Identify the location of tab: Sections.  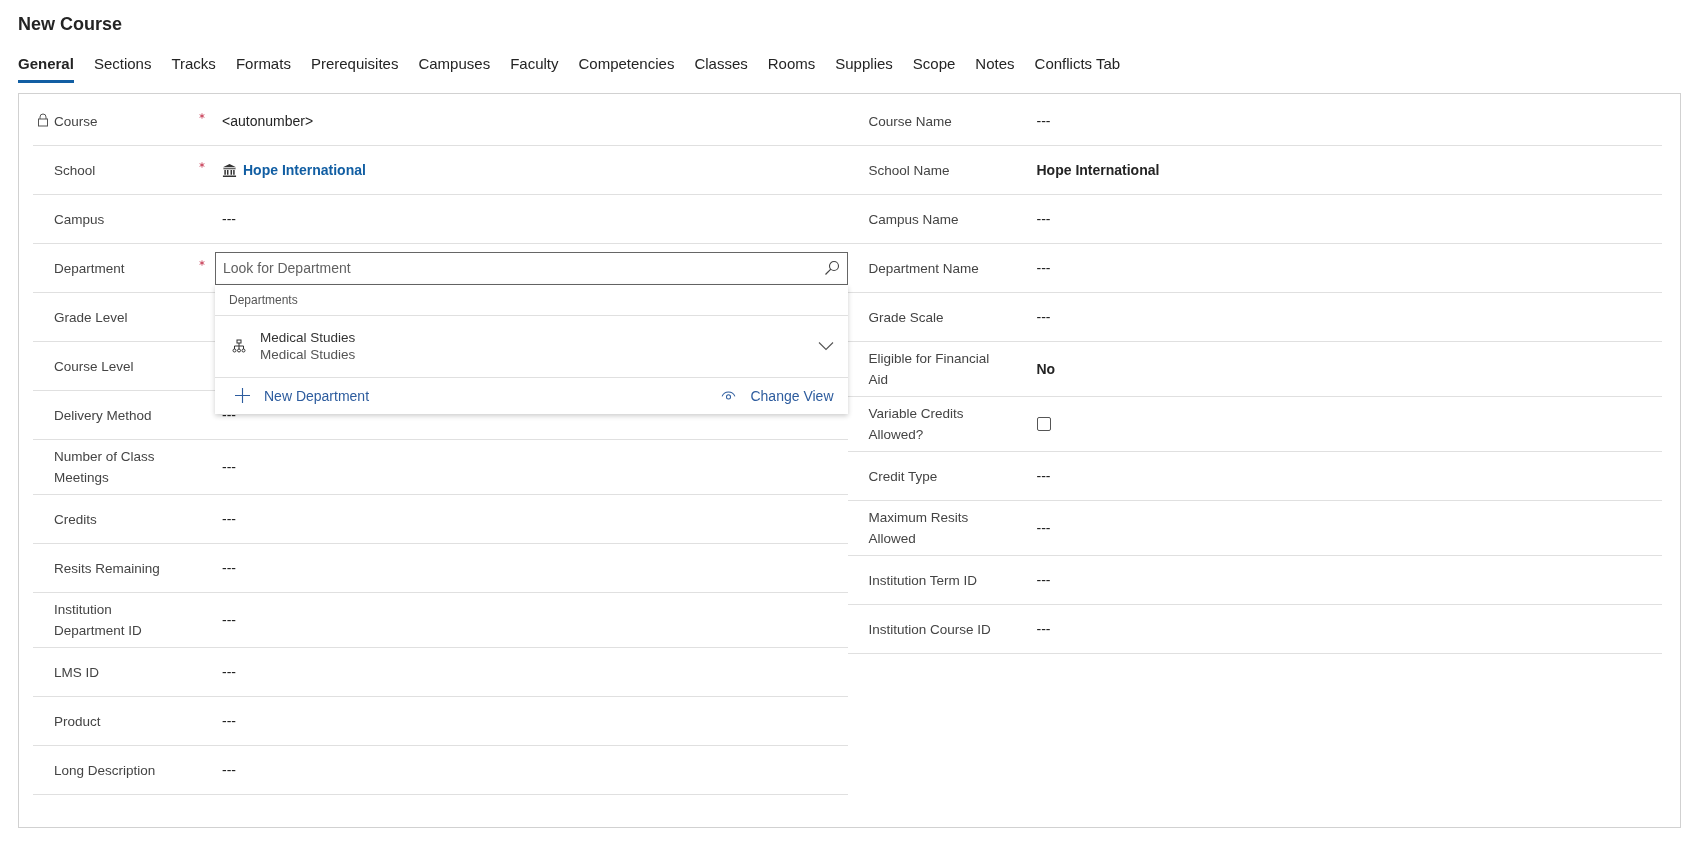
(122, 66).